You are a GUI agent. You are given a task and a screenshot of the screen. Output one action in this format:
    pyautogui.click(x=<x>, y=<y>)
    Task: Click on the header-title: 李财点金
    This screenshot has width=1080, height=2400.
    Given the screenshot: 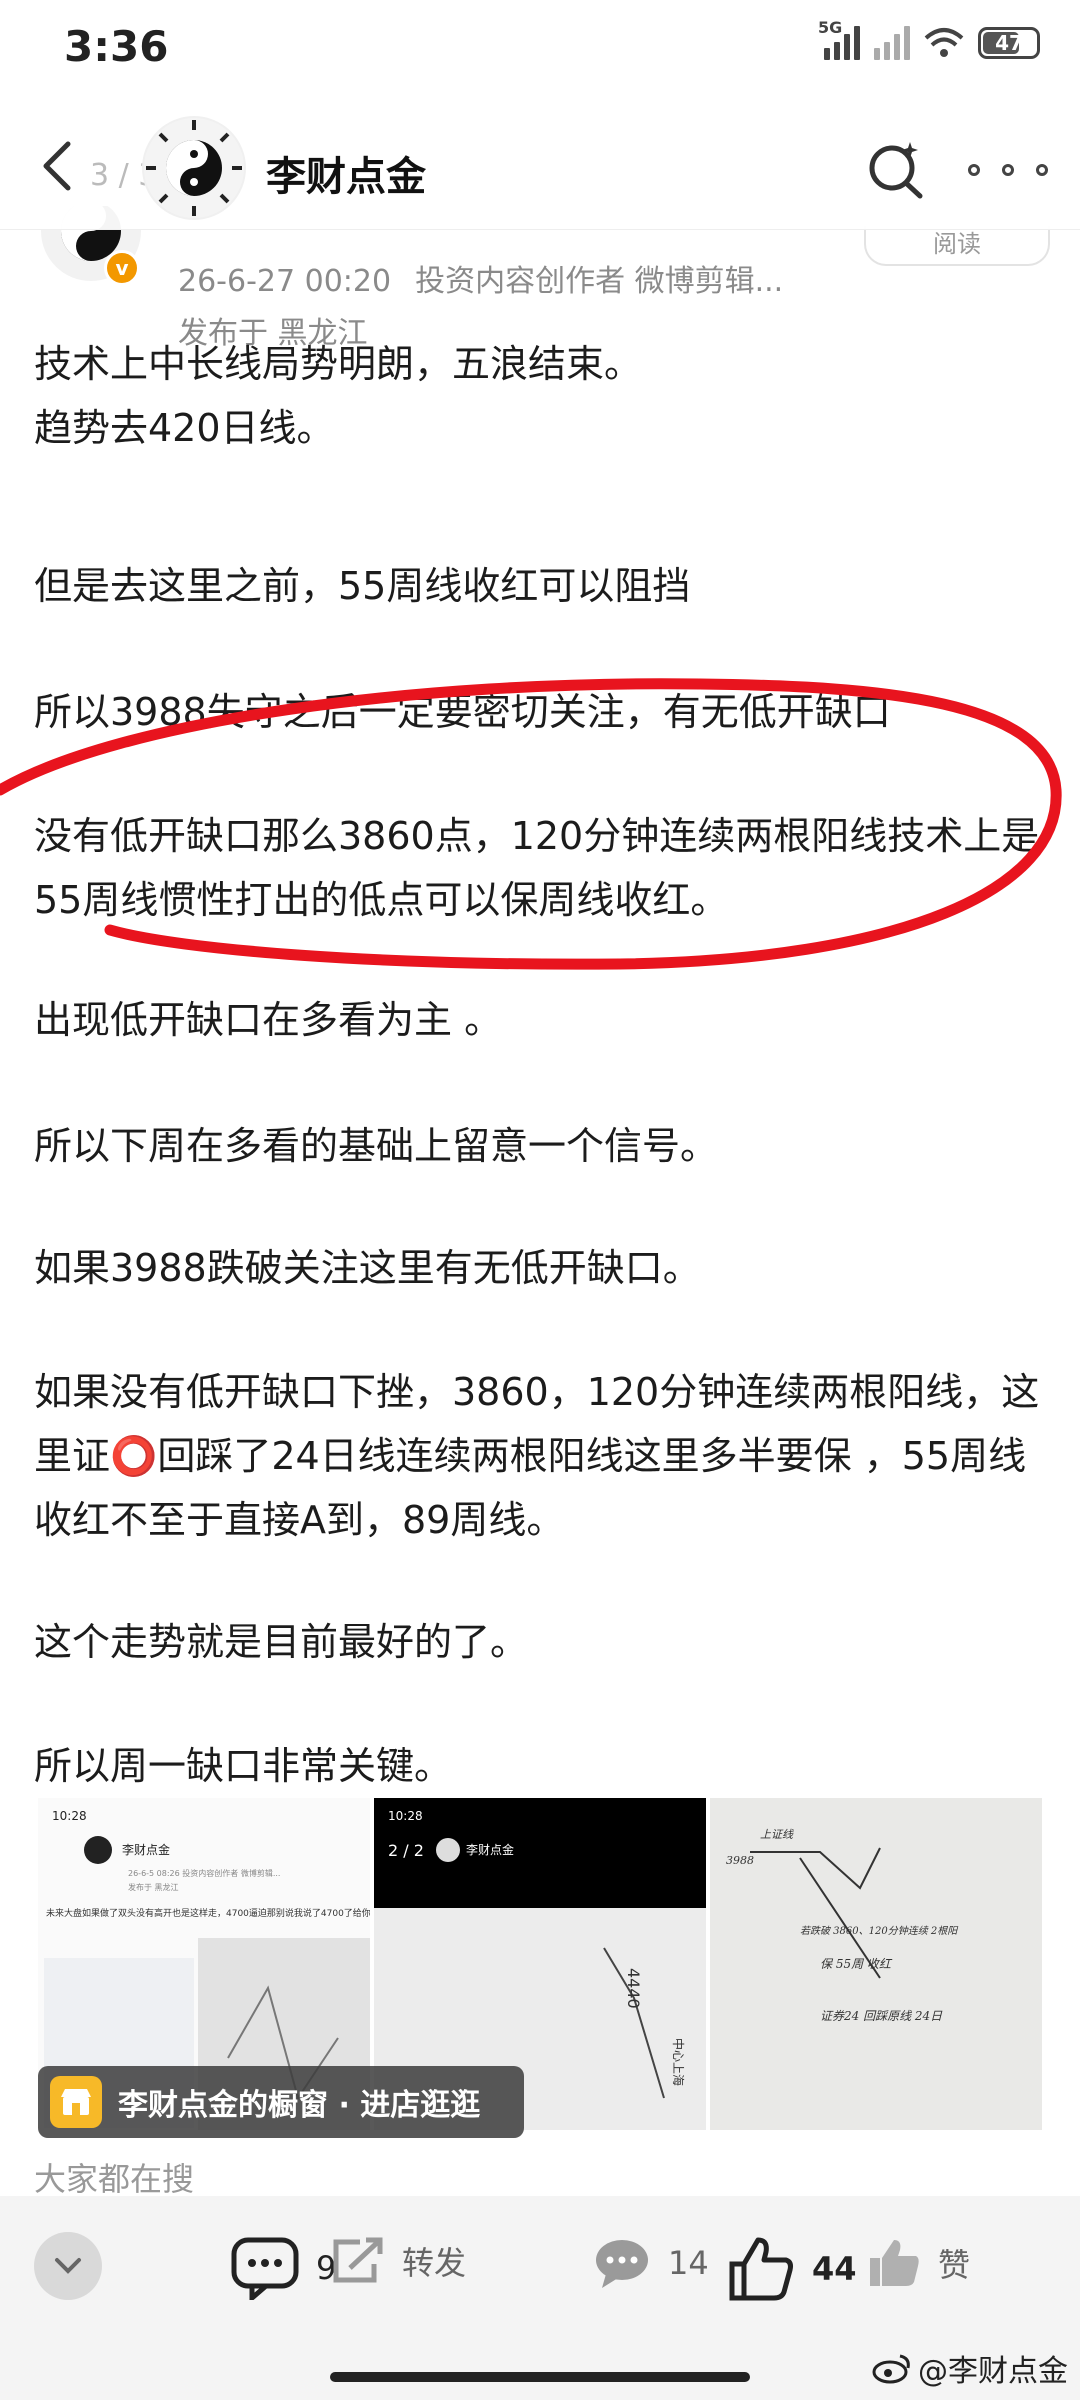 What is the action you would take?
    pyautogui.click(x=346, y=177)
    